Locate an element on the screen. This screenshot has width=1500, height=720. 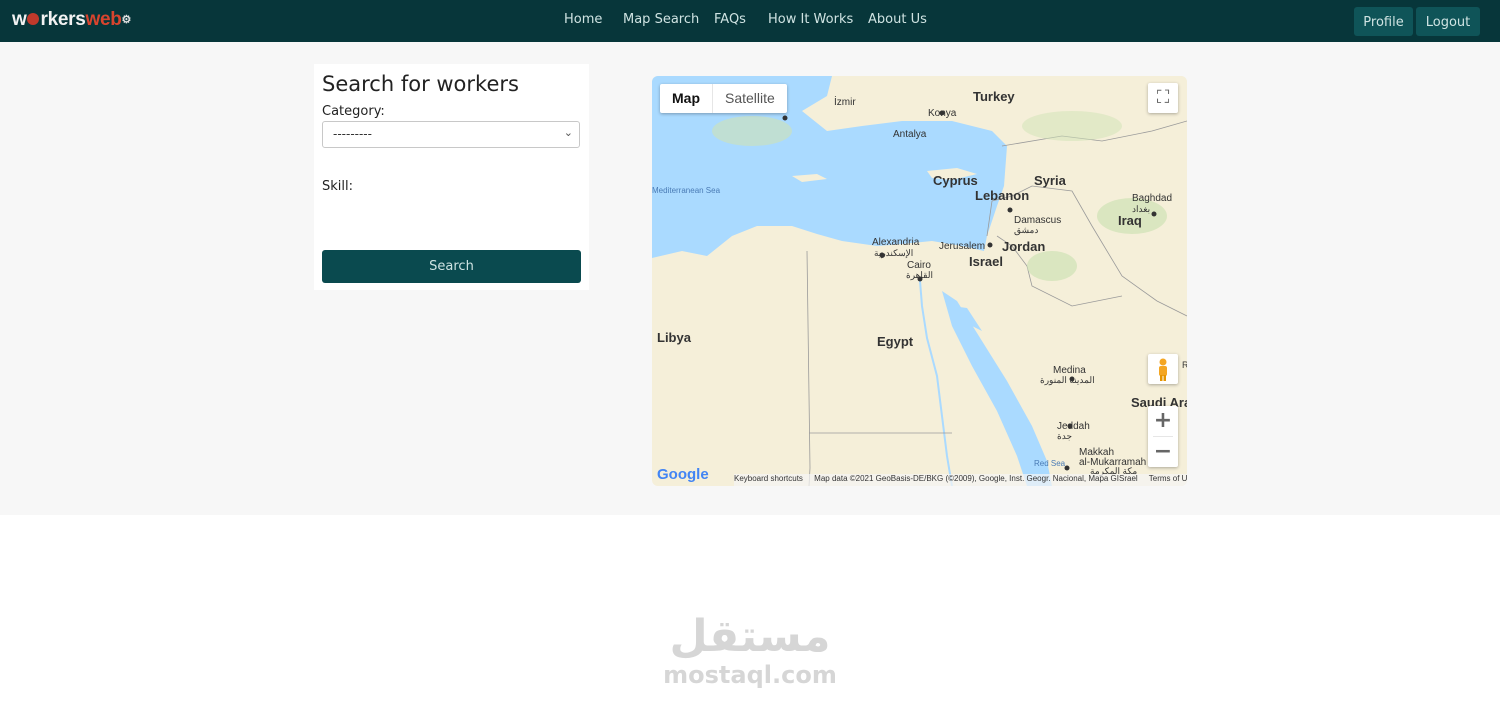
map-label-egypt: Egypt is located at coordinates (895, 341).